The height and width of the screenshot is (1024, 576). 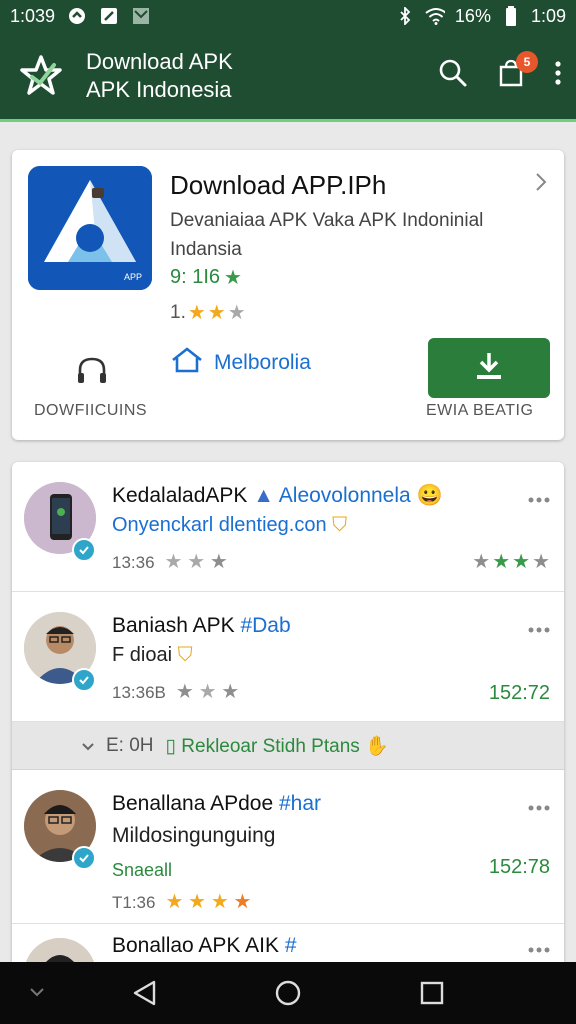 What do you see at coordinates (91, 410) in the screenshot?
I see `downloads-label: DOWFIICUINS` at bounding box center [91, 410].